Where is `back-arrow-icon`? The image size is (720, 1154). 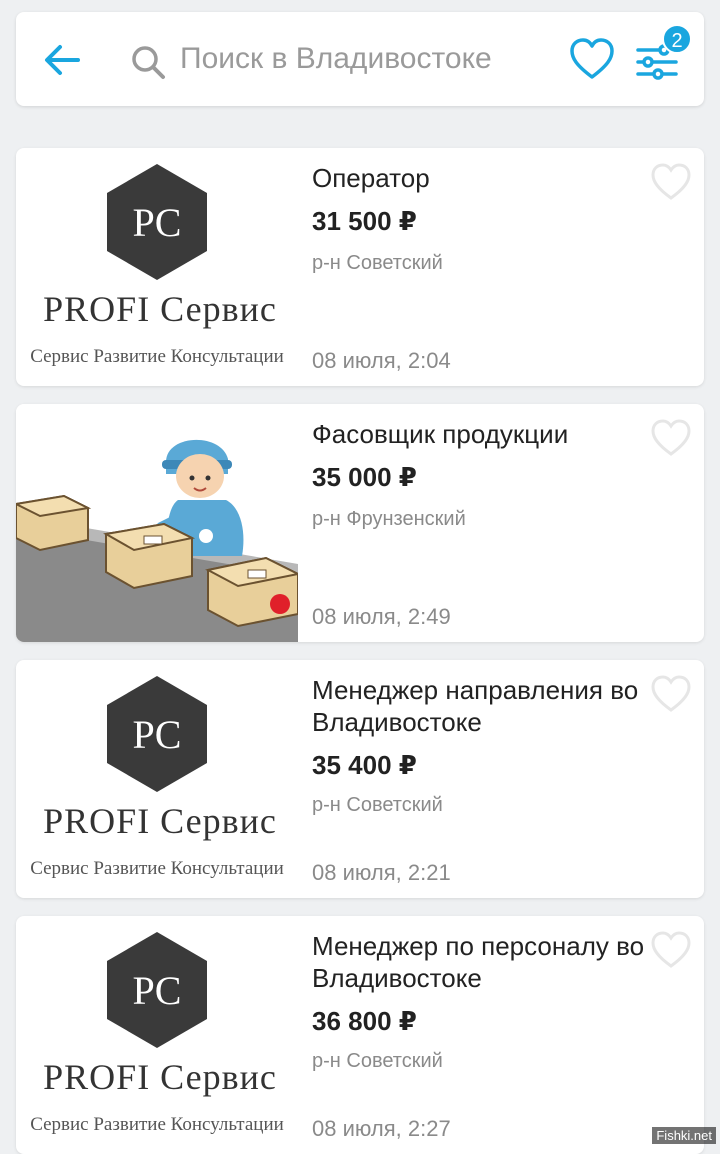
back-arrow-icon is located at coordinates (62, 60).